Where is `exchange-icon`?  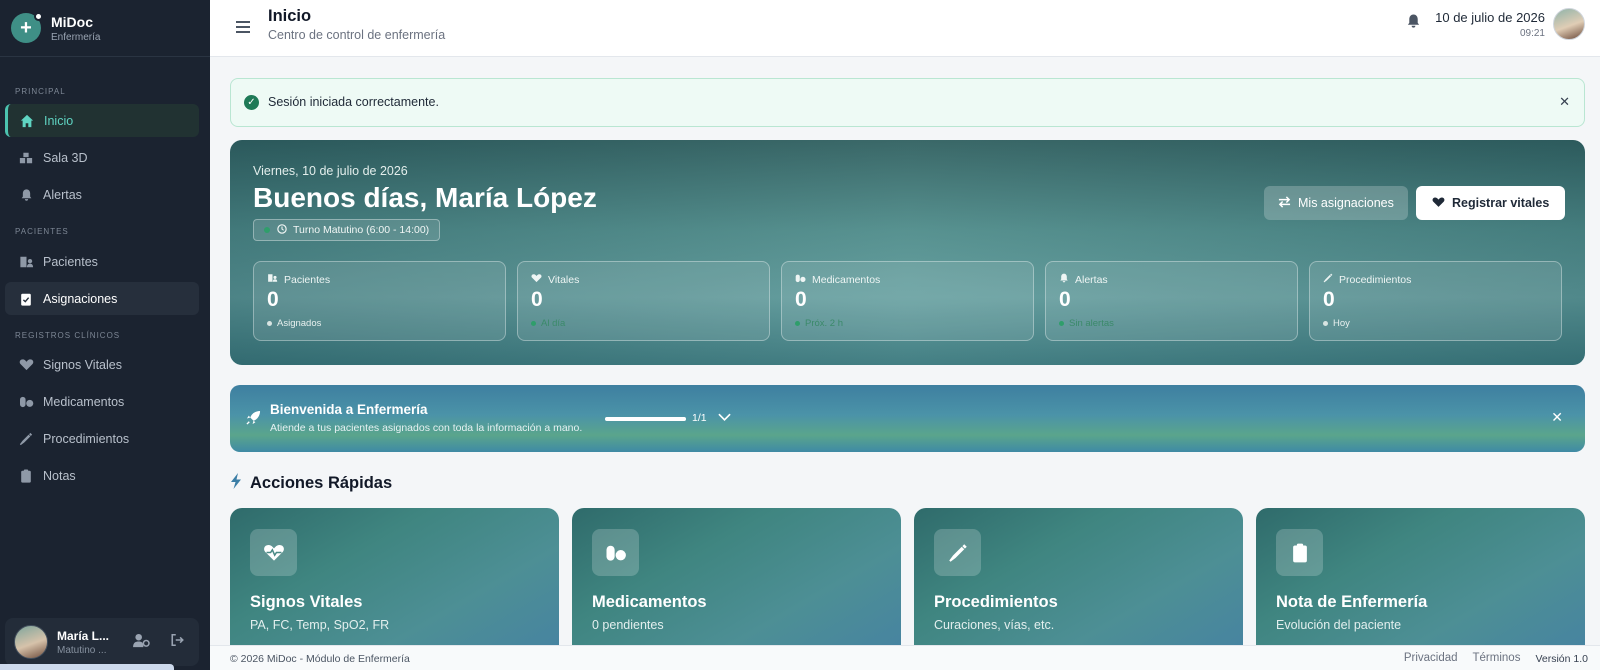
exchange-icon is located at coordinates (1284, 203).